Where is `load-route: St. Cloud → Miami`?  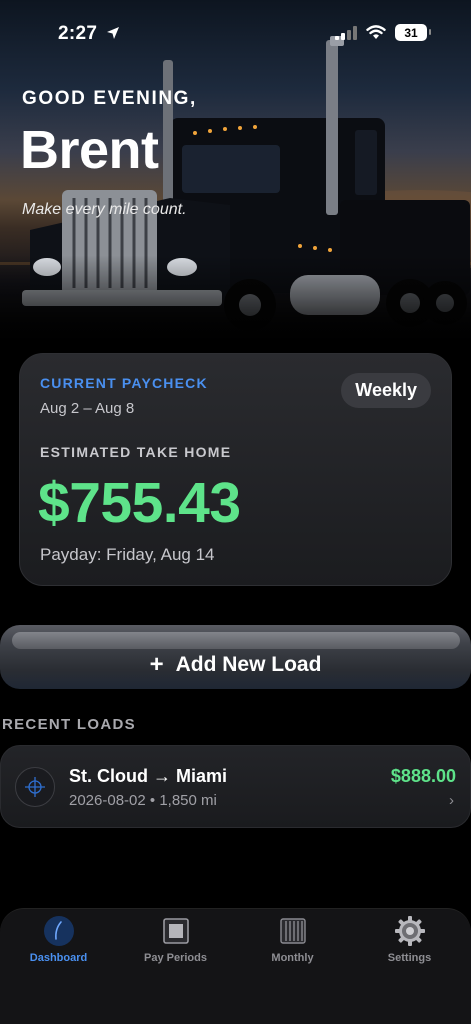 load-route: St. Cloud → Miami is located at coordinates (148, 776).